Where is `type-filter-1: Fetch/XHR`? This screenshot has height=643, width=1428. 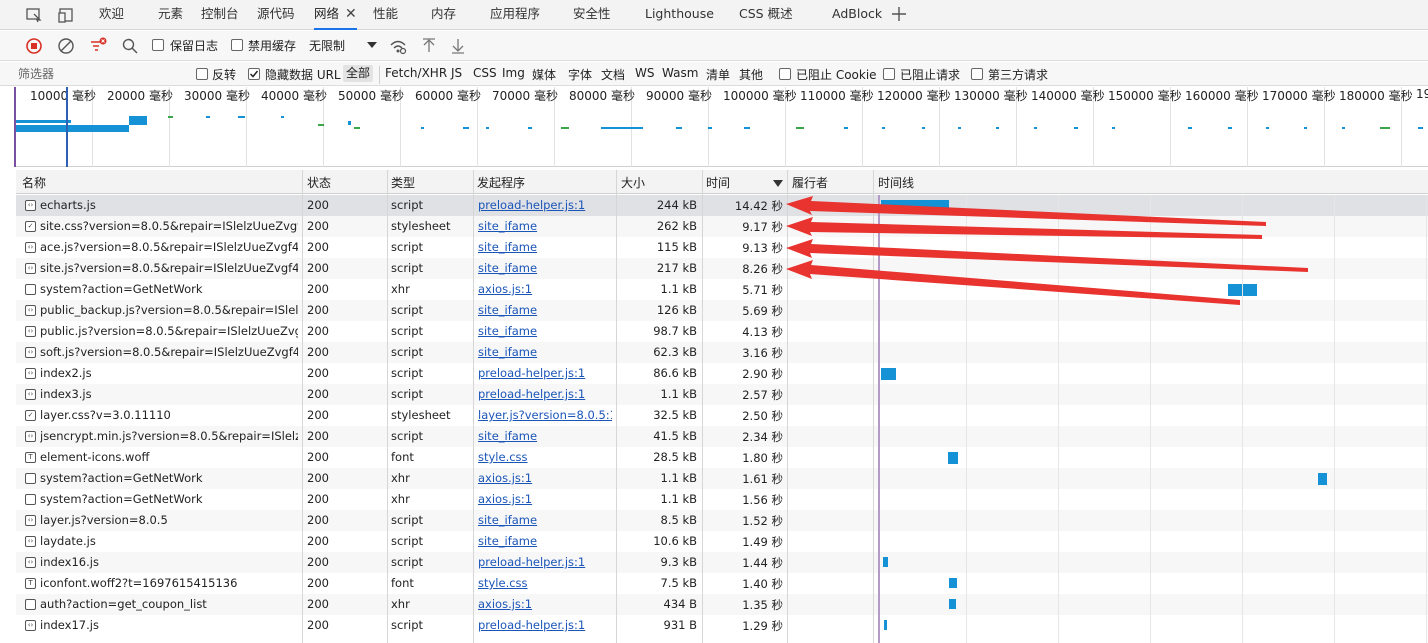 type-filter-1: Fetch/XHR is located at coordinates (416, 73).